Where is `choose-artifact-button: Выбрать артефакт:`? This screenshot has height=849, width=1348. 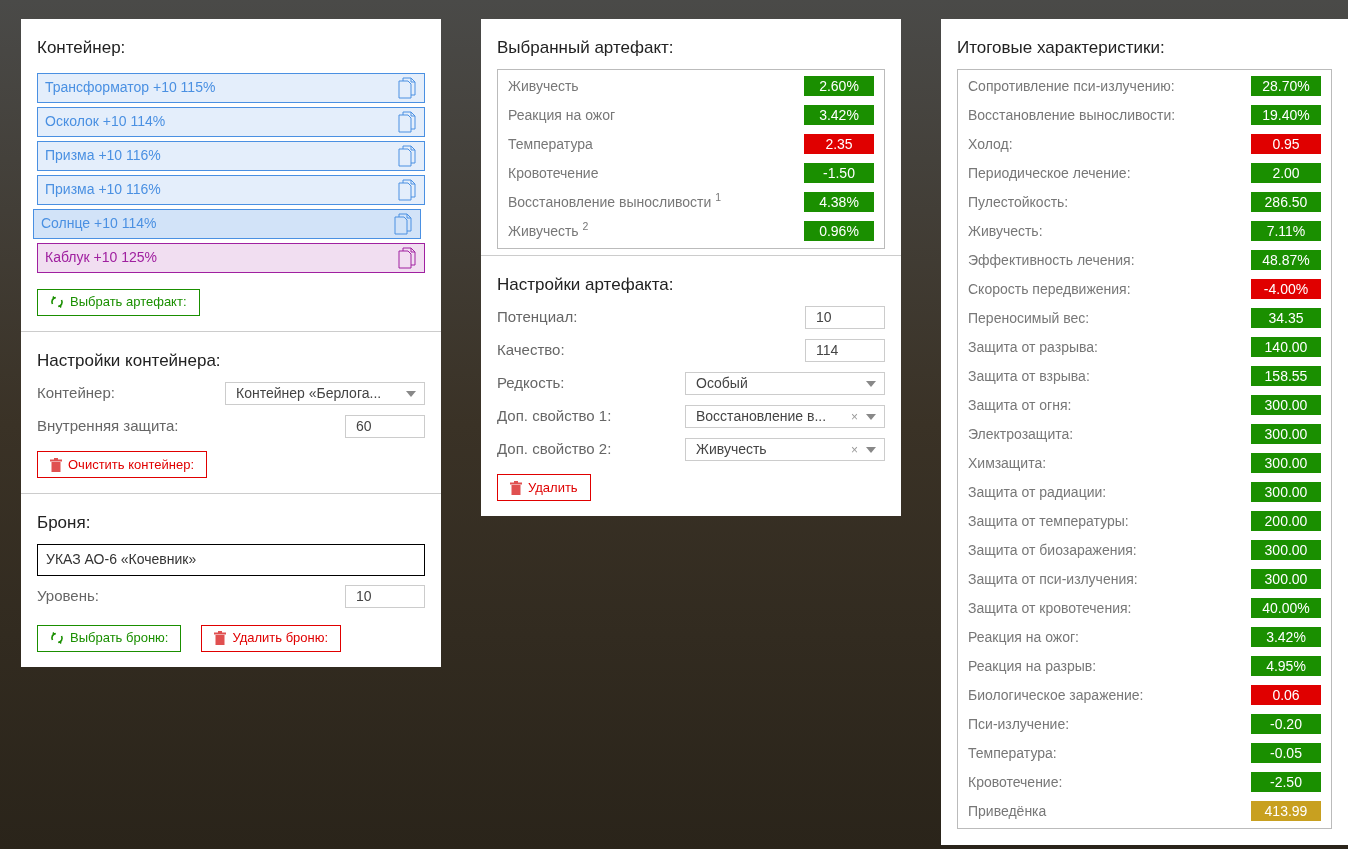
choose-artifact-button: Выбрать артефакт: is located at coordinates (118, 302).